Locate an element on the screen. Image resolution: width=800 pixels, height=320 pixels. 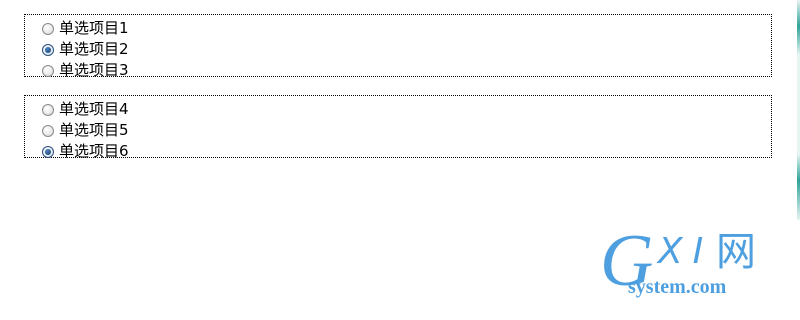
radio-label-2: 单选项目2 is located at coordinates (94, 49).